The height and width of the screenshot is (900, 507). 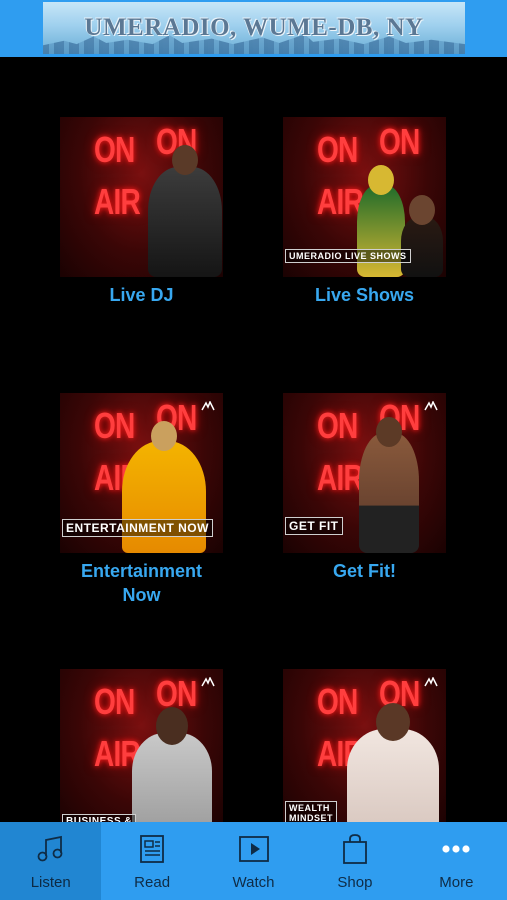 What do you see at coordinates (456, 849) in the screenshot?
I see `more-dots-icon` at bounding box center [456, 849].